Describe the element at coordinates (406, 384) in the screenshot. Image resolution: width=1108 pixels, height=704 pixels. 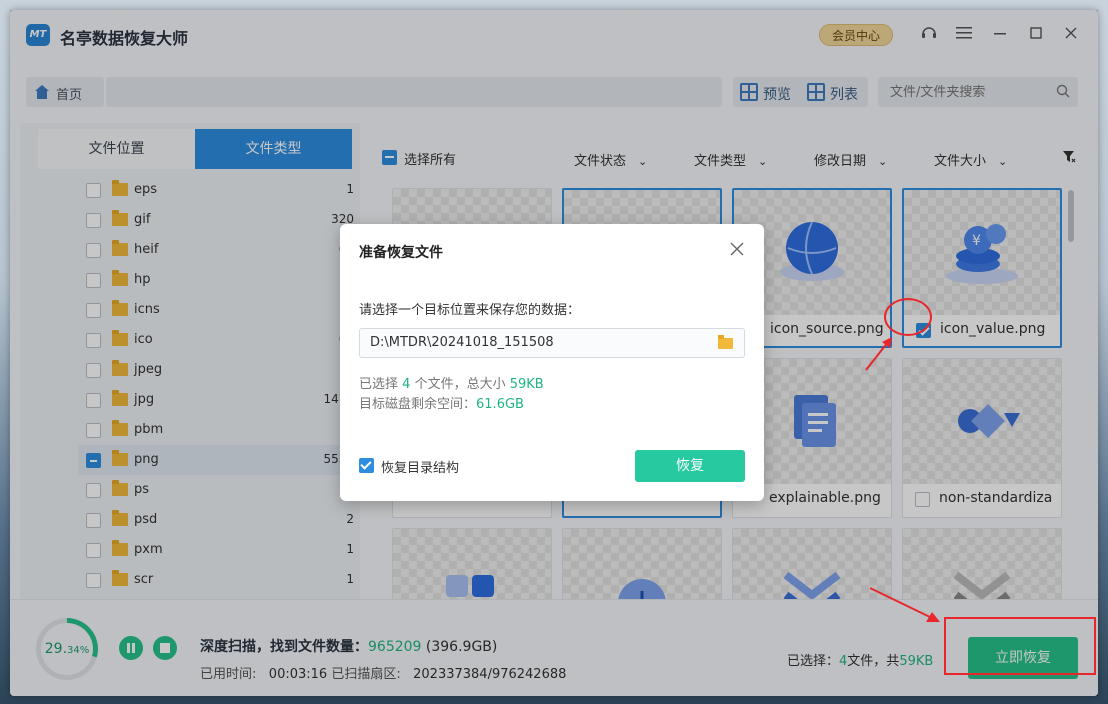
I see `dialog-selected-count: 4` at that location.